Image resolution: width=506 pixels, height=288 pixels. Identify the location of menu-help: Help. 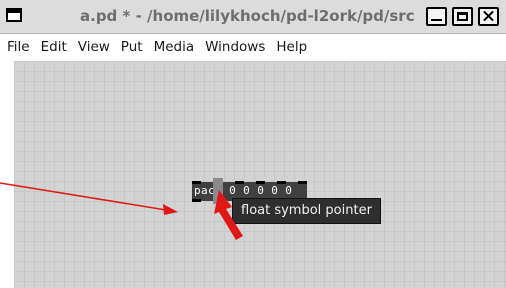
(291, 47).